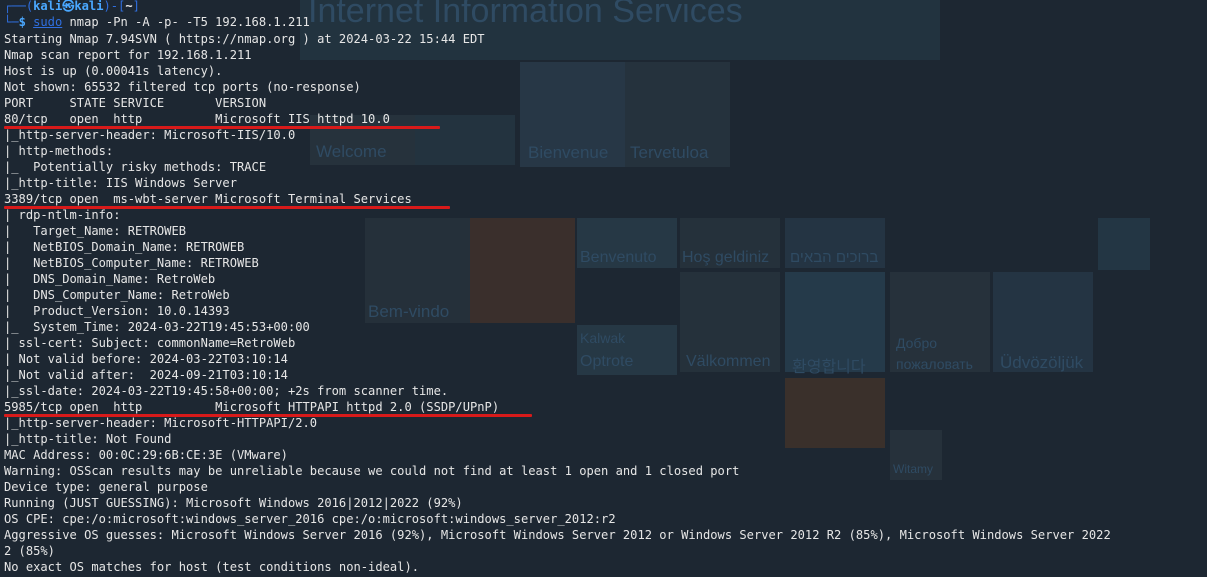  Describe the element at coordinates (150, 135) in the screenshot. I see `output-line: |_http-server-header: Microsoft-IIS/10.0` at that location.